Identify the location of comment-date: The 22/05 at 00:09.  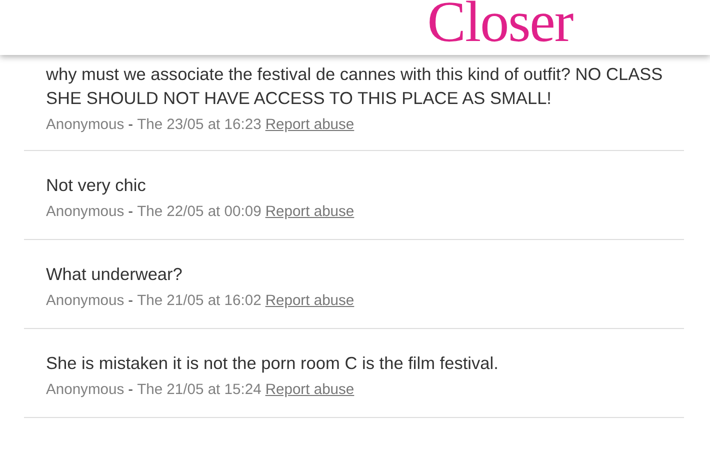
(199, 212).